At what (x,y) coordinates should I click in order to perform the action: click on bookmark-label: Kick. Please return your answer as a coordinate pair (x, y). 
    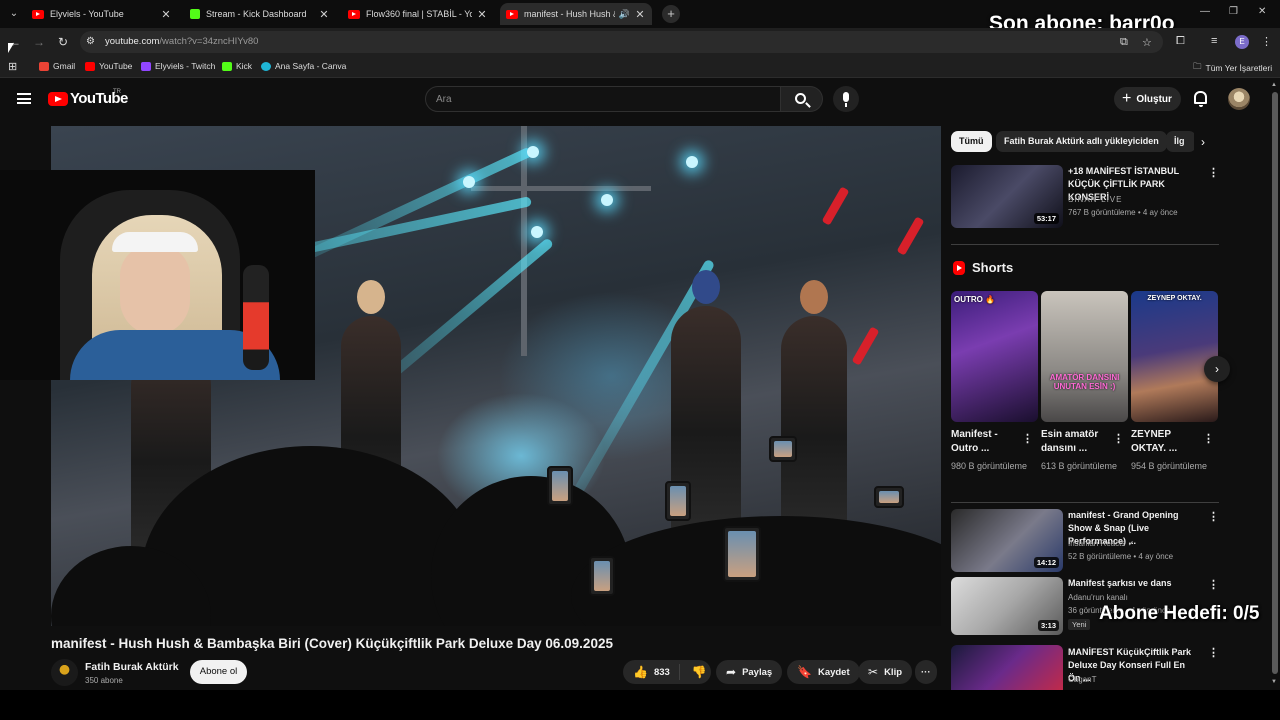
    Looking at the image, I should click on (244, 66).